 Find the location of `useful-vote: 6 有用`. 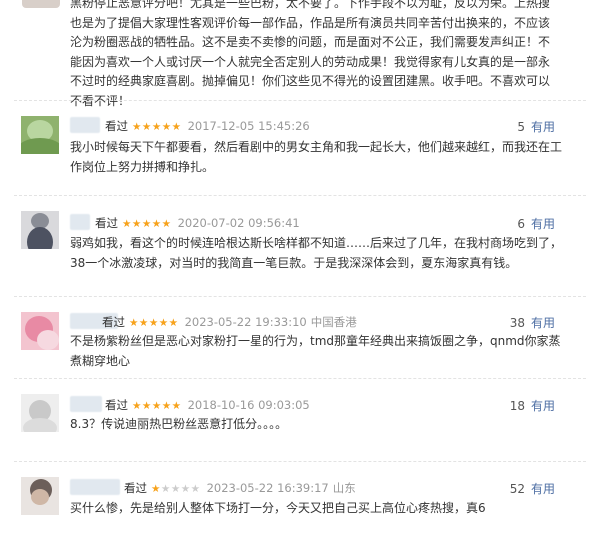

useful-vote: 6 有用 is located at coordinates (536, 223).